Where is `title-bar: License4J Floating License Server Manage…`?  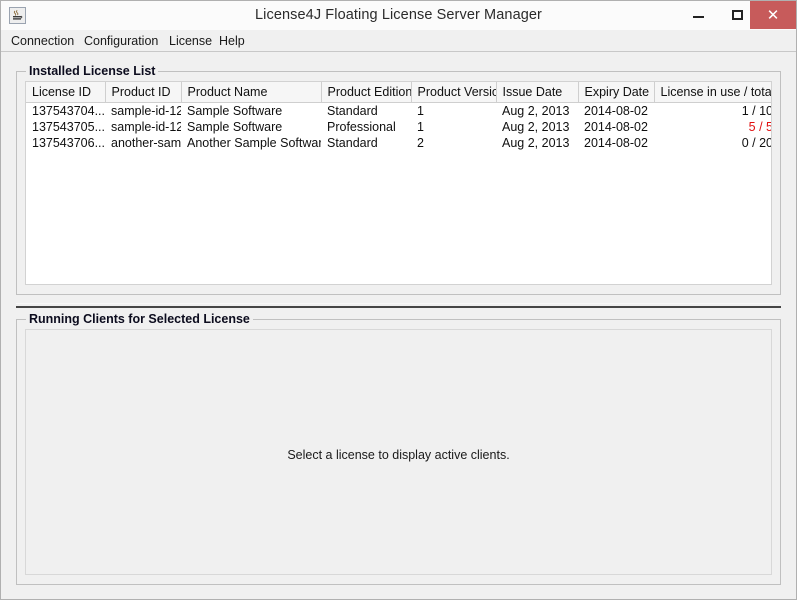
title-bar: License4J Floating License Server Manage… is located at coordinates (398, 16).